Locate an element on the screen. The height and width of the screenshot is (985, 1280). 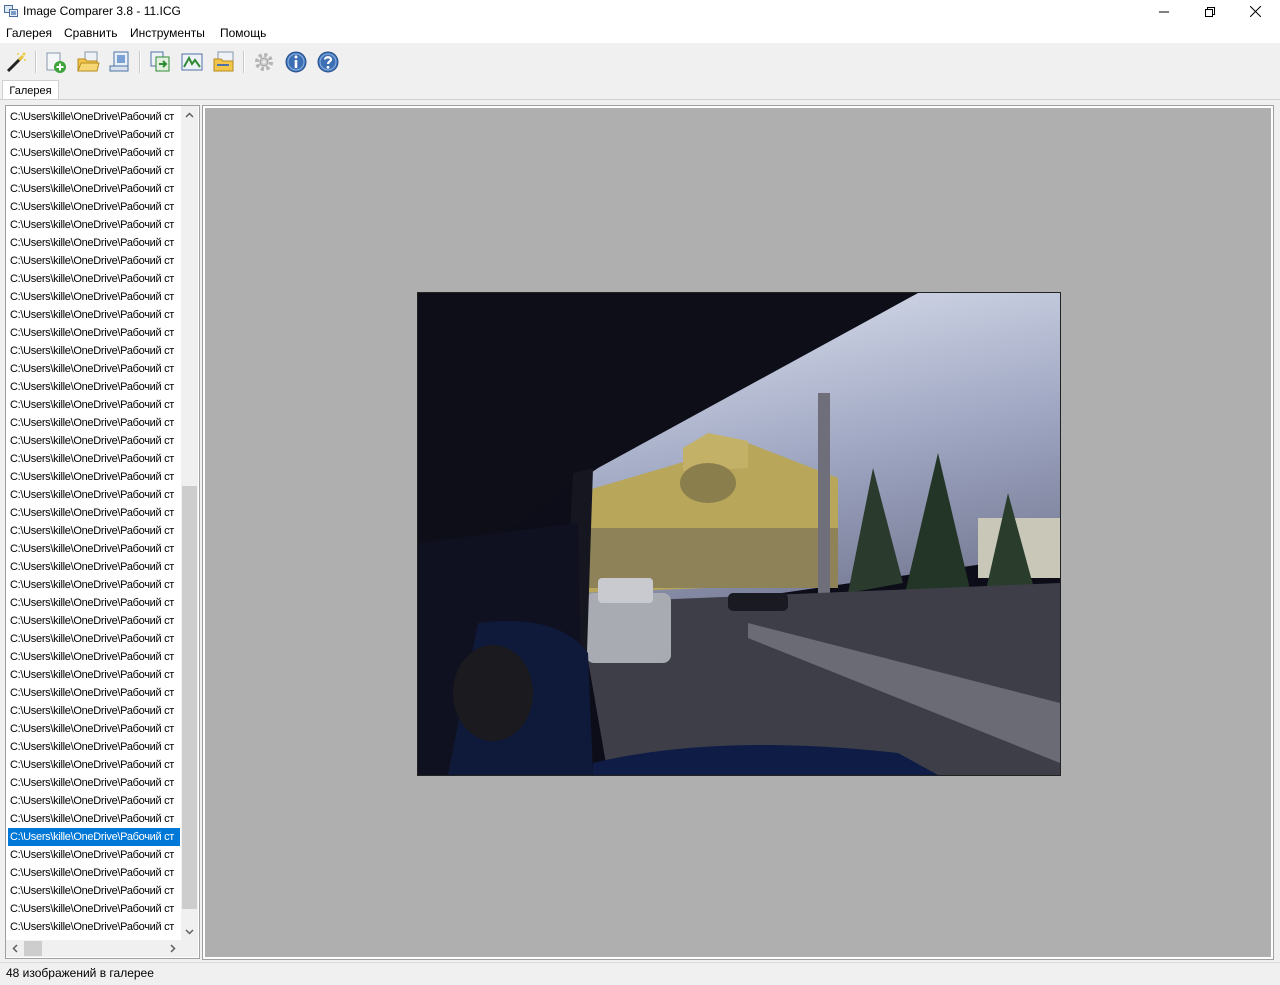
settings-icon is located at coordinates (264, 62).